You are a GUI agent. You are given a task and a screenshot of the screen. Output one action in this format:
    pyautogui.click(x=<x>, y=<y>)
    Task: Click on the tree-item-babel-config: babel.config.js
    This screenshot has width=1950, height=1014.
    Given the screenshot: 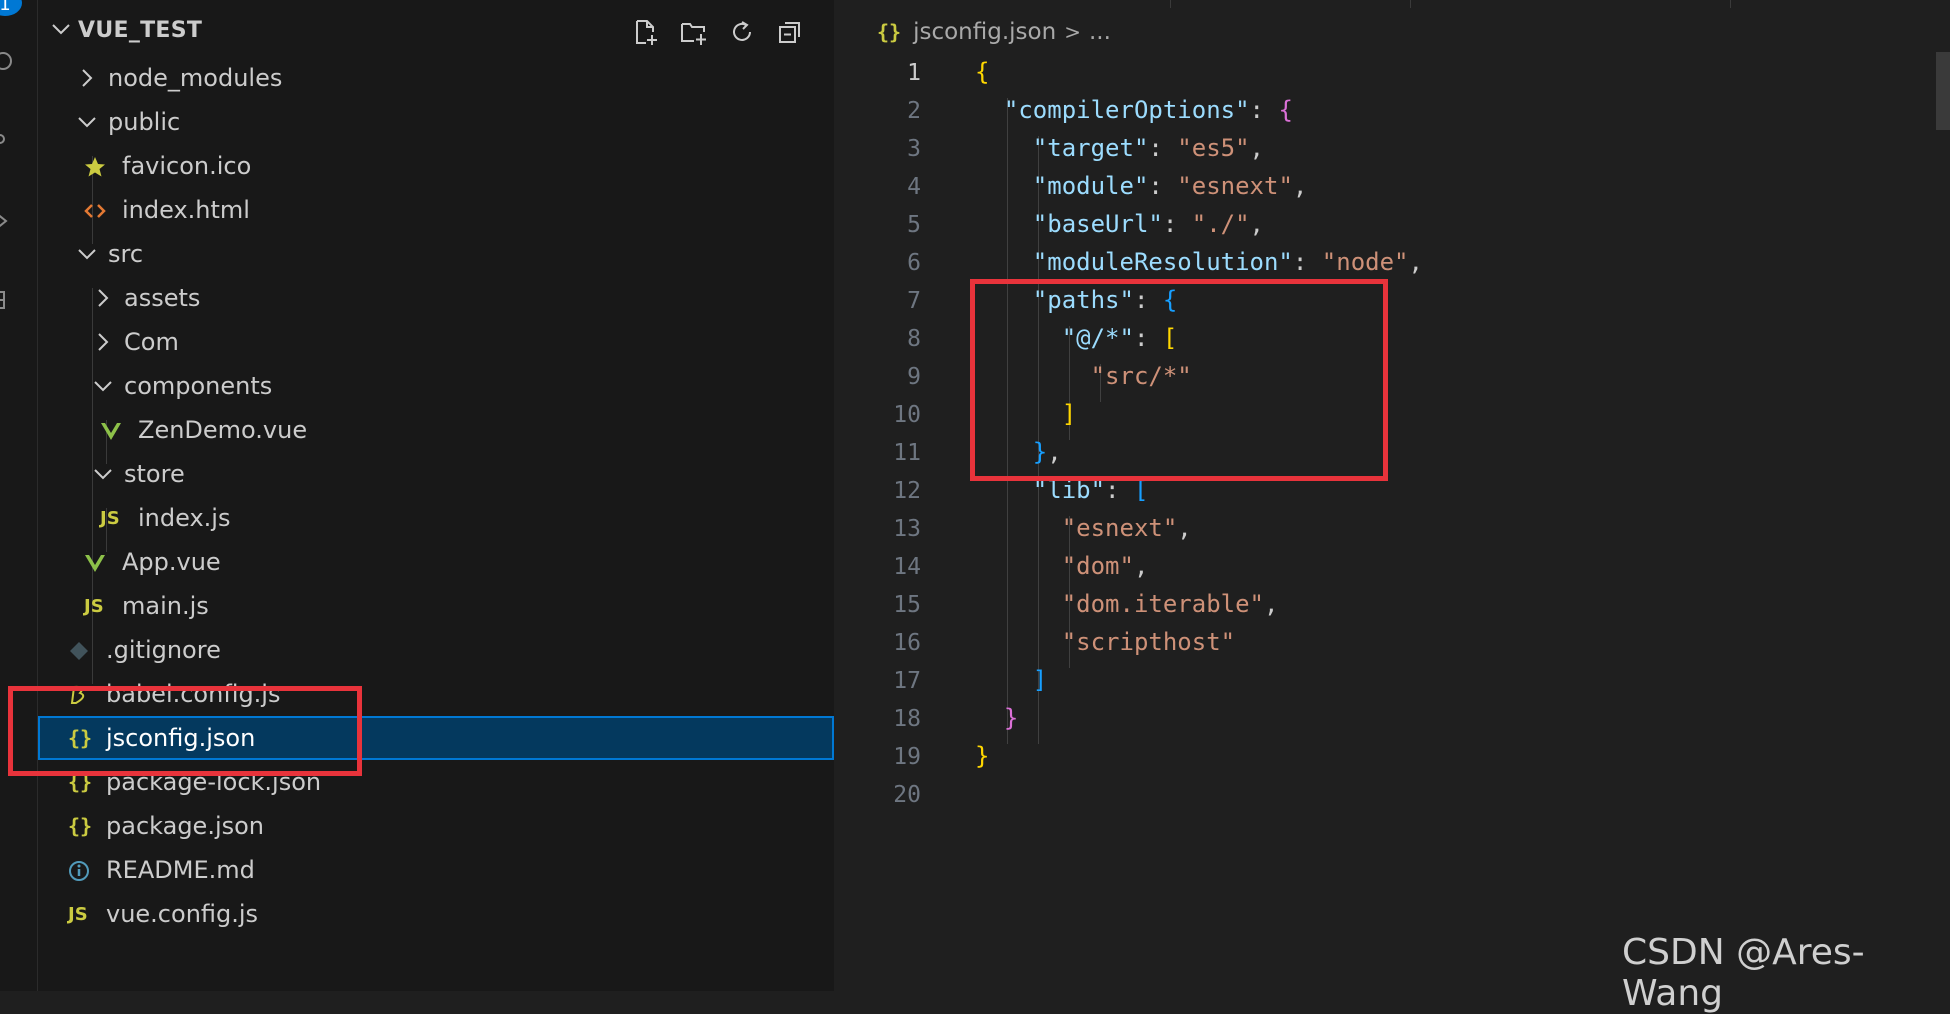 What is the action you would take?
    pyautogui.click(x=436, y=694)
    